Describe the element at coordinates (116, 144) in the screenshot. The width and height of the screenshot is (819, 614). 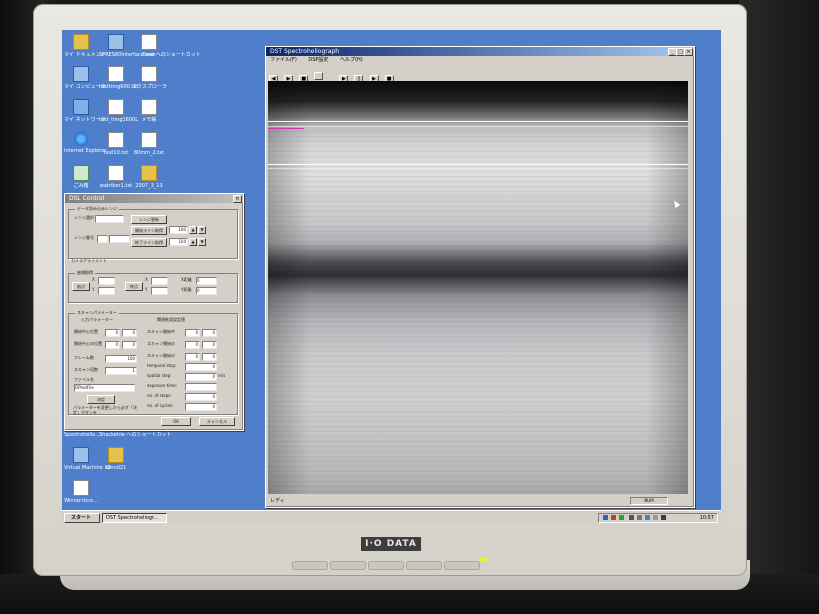
I see `desktop-icon: test10.txt` at that location.